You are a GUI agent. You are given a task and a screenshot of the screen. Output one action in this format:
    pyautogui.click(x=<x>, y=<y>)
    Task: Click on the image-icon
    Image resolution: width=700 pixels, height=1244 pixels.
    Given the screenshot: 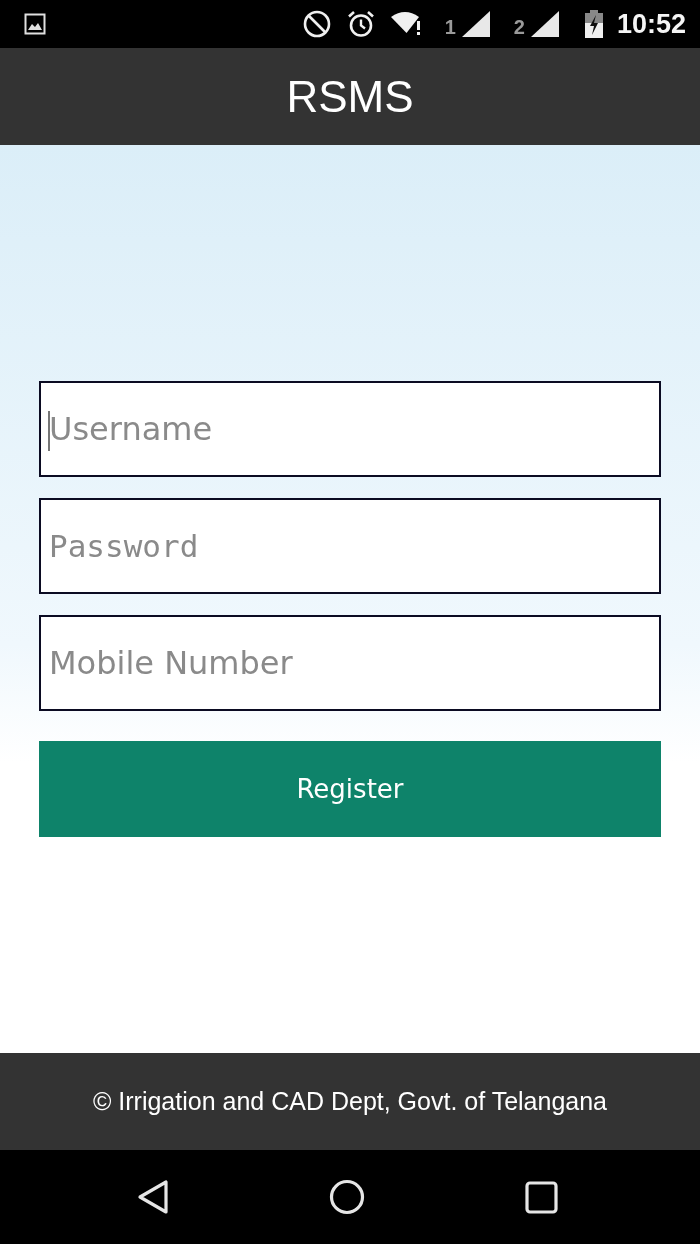 What is the action you would take?
    pyautogui.click(x=35, y=24)
    